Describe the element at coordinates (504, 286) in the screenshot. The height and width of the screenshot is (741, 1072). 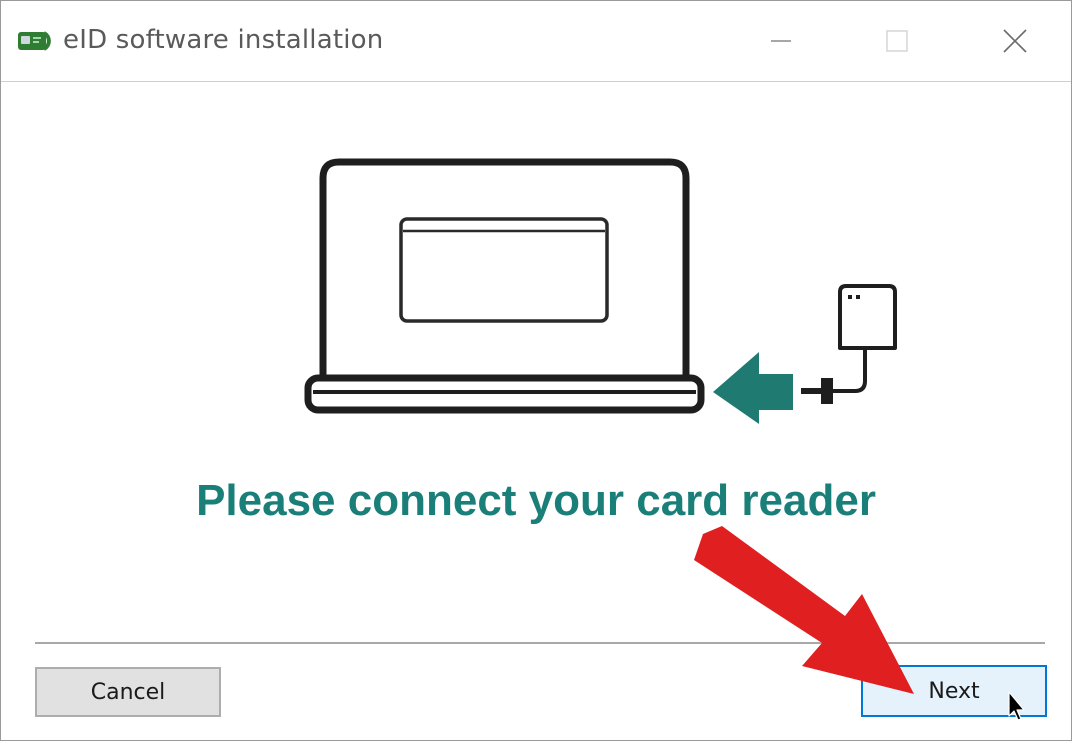
I see `laptop-icon` at that location.